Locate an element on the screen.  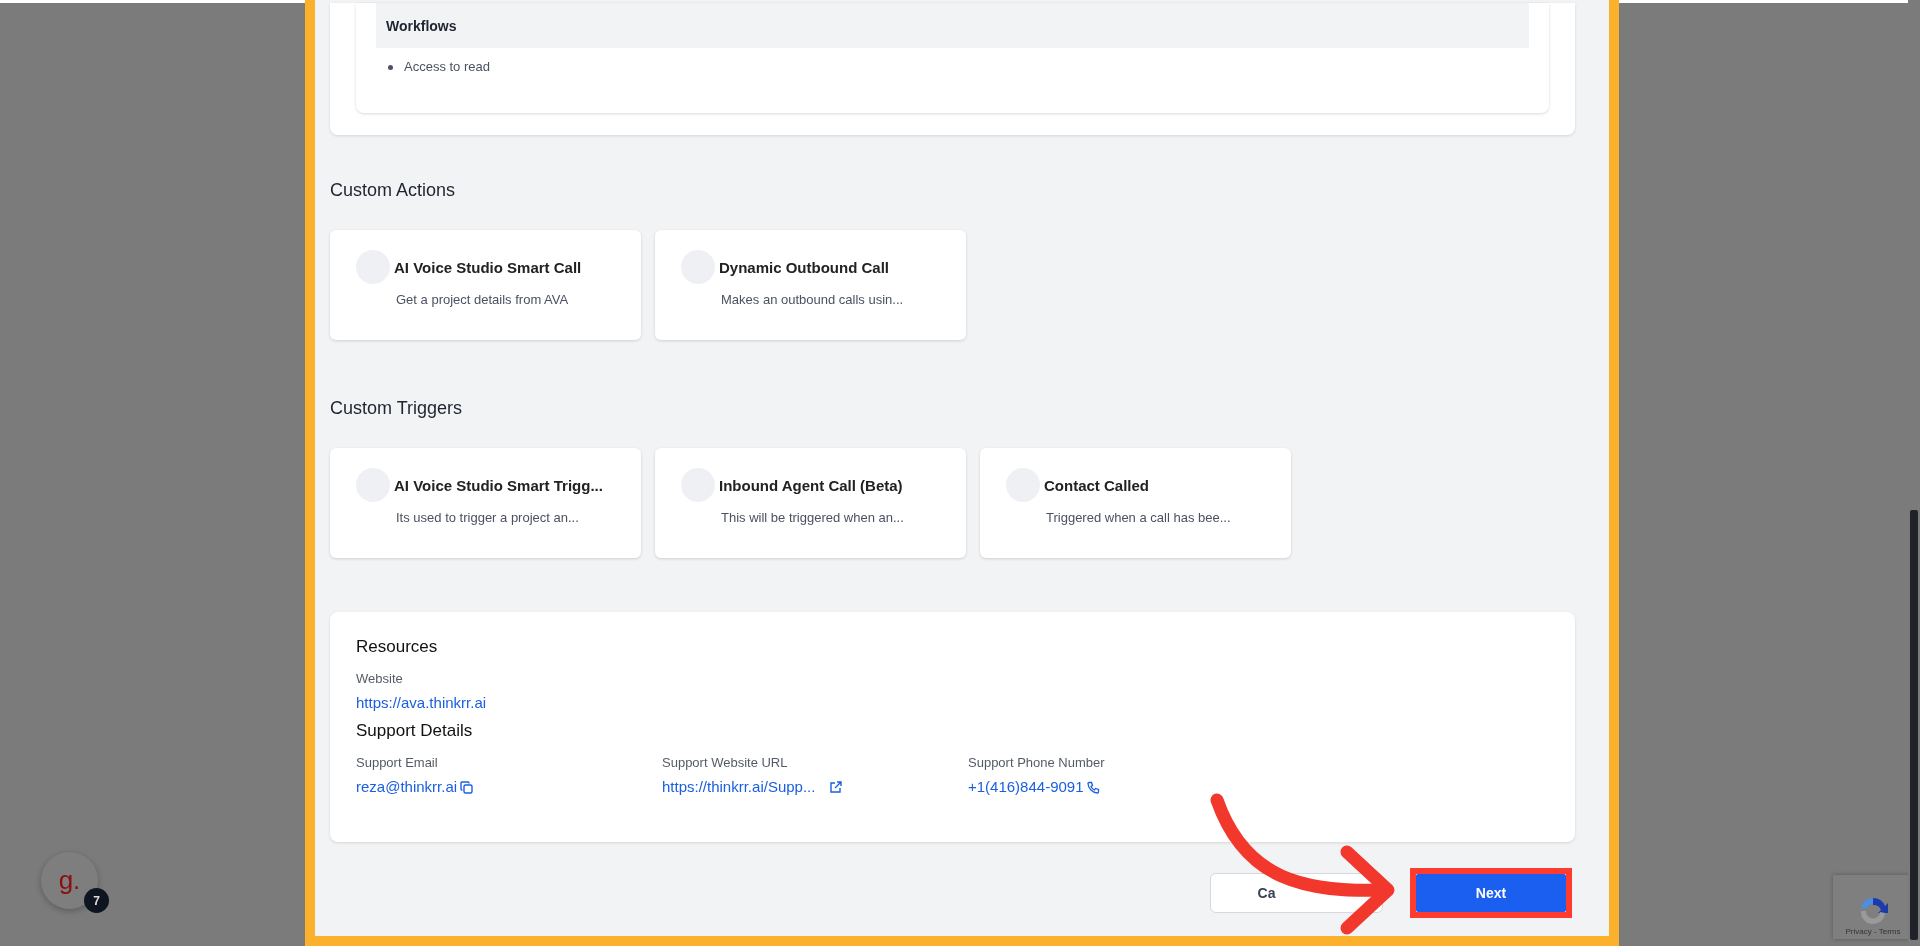
bullet-icon is located at coordinates (390, 67).